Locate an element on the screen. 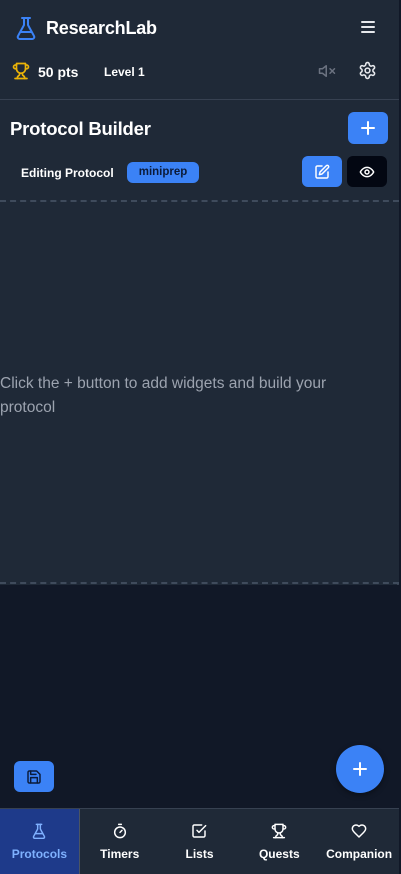  settings-icon is located at coordinates (367, 70).